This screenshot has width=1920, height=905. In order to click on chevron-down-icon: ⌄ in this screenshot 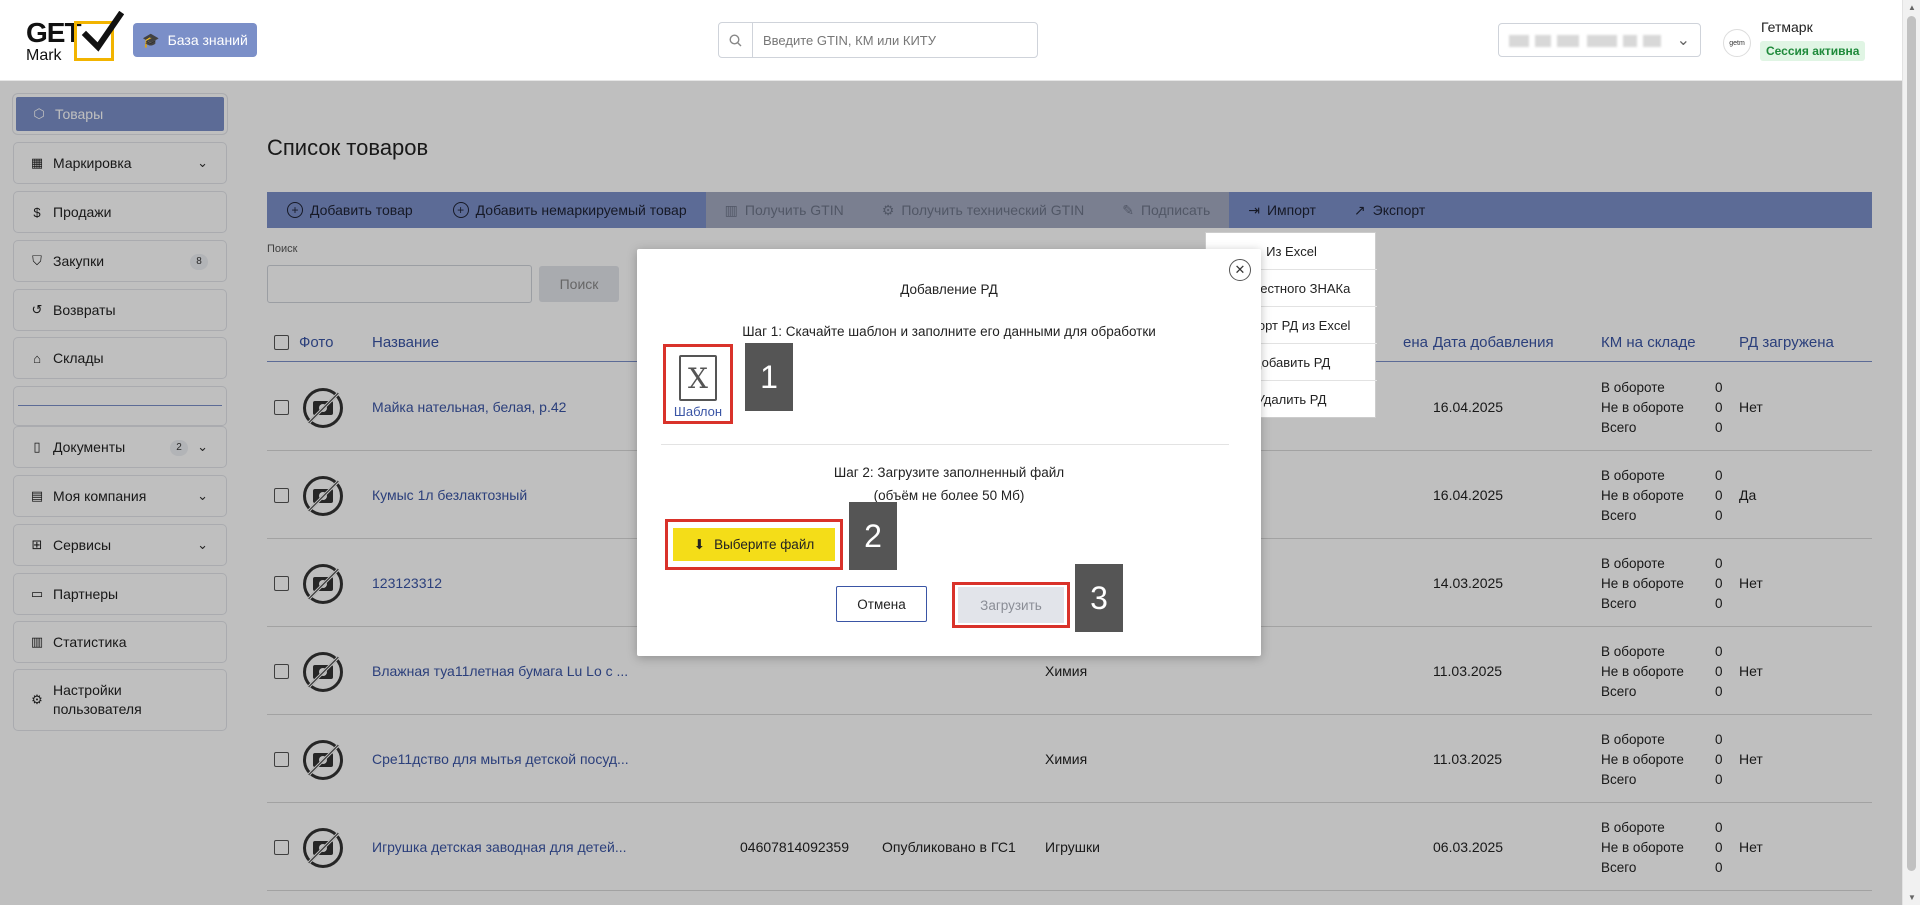, I will do `click(1683, 40)`.